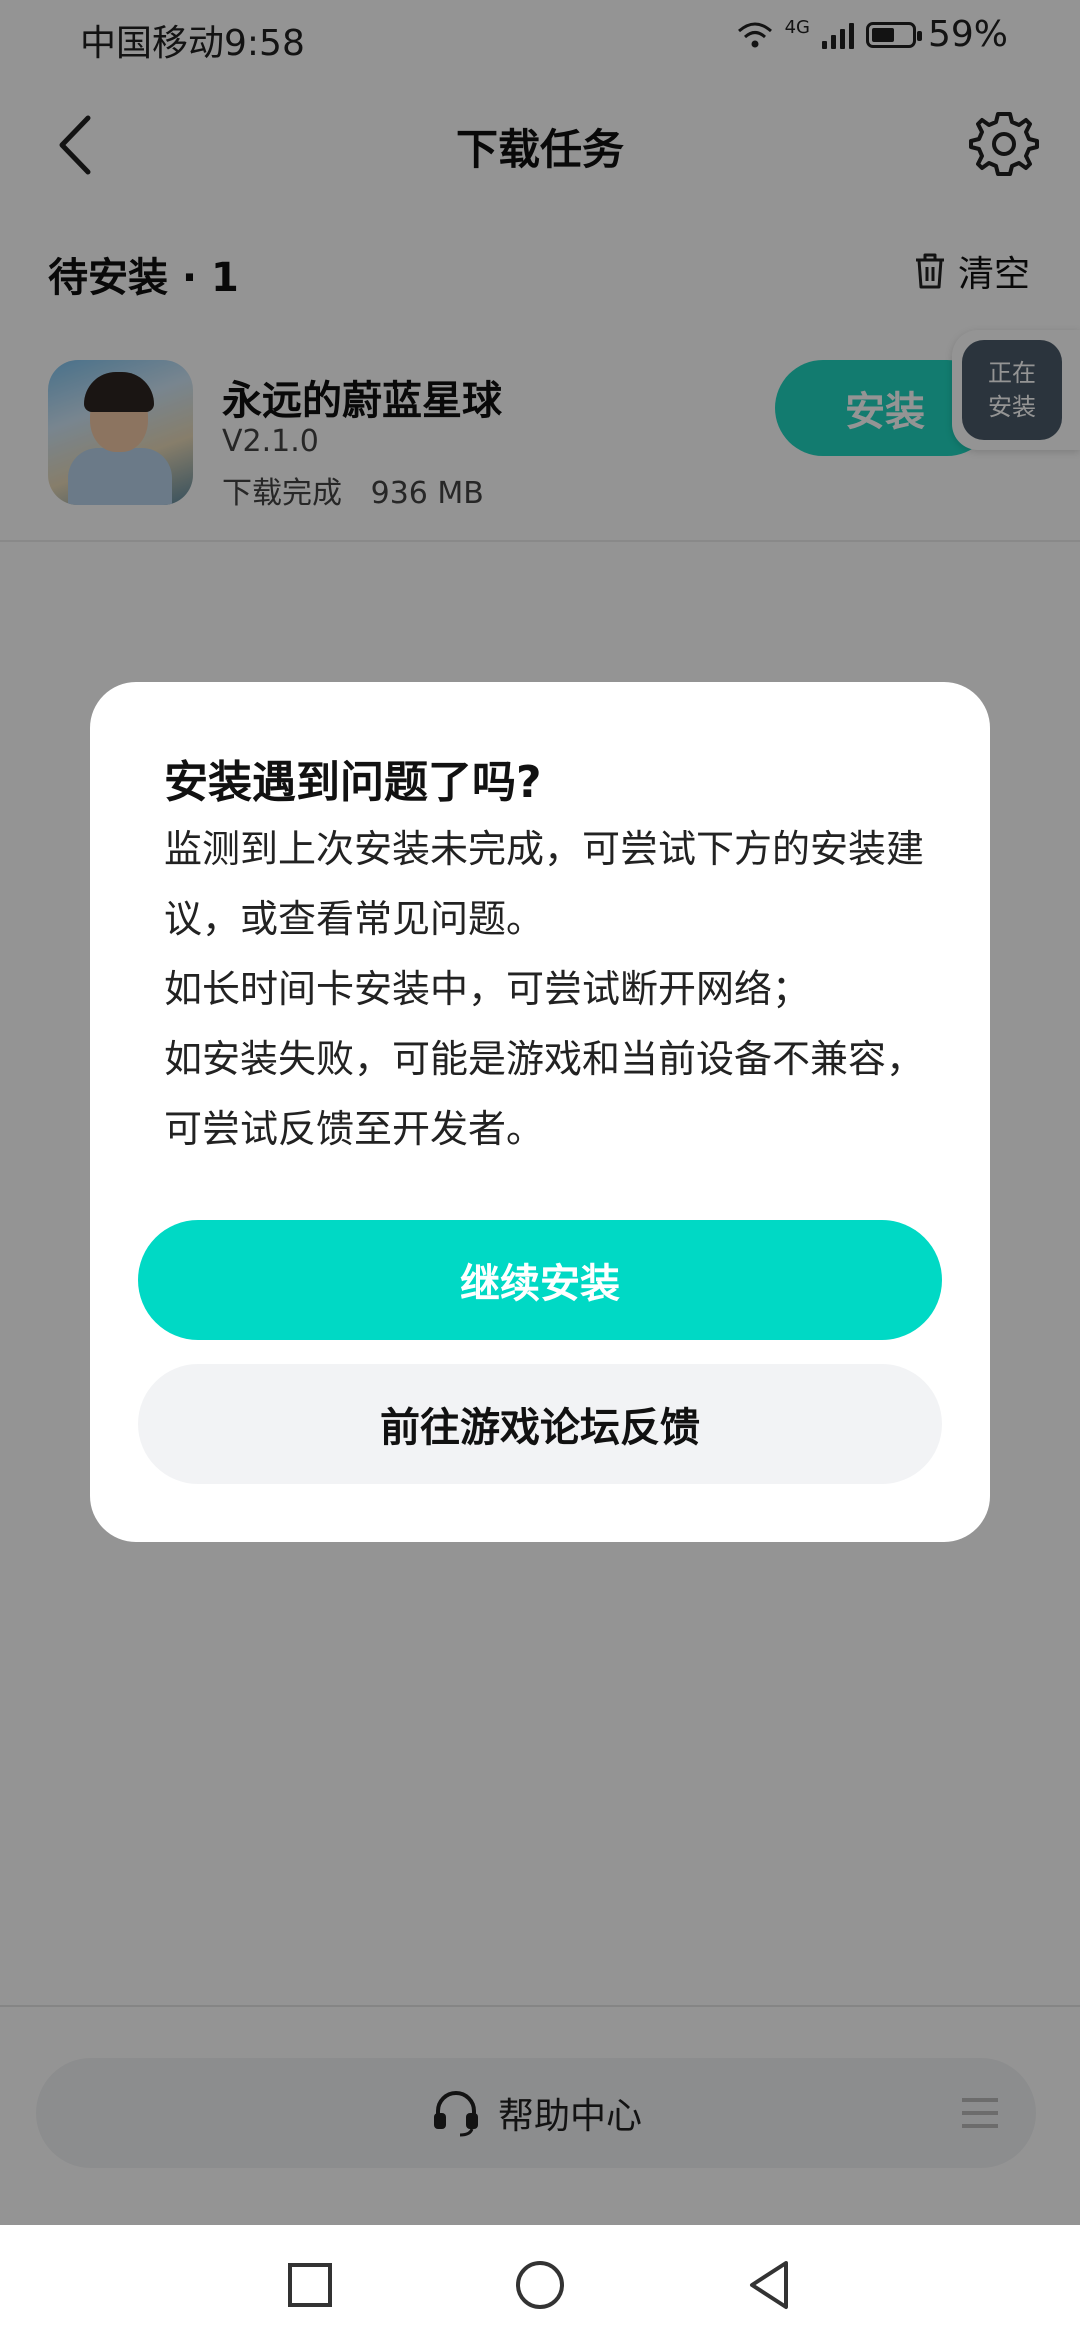 The height and width of the screenshot is (2340, 1080). Describe the element at coordinates (540, 2285) in the screenshot. I see `home-button` at that location.